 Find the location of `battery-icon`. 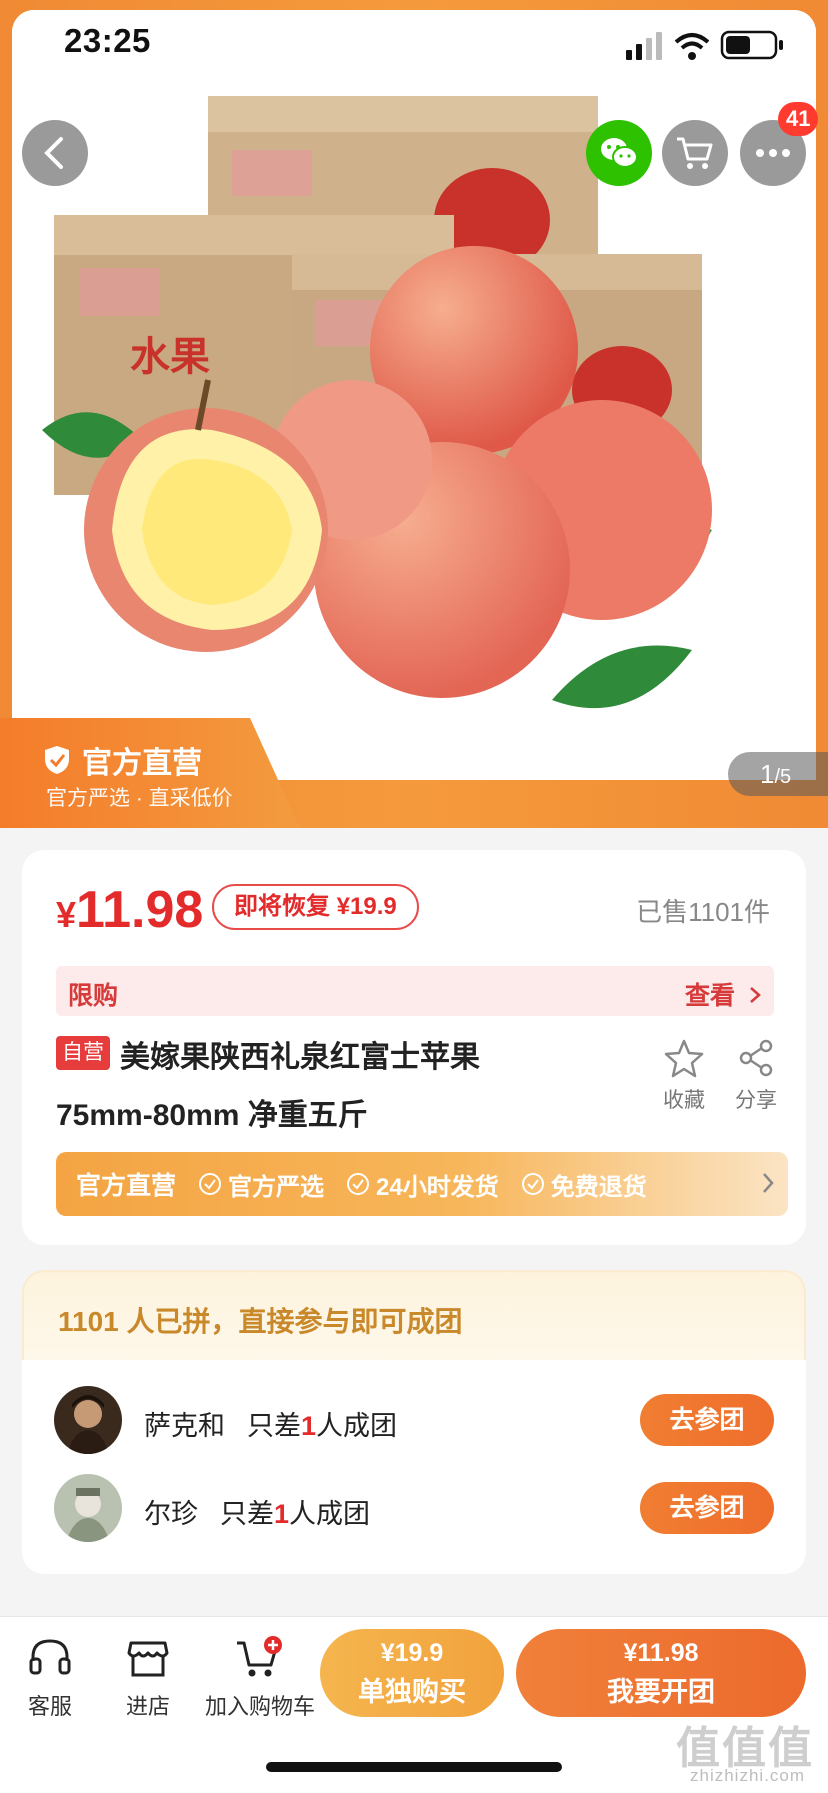

battery-icon is located at coordinates (751, 45).